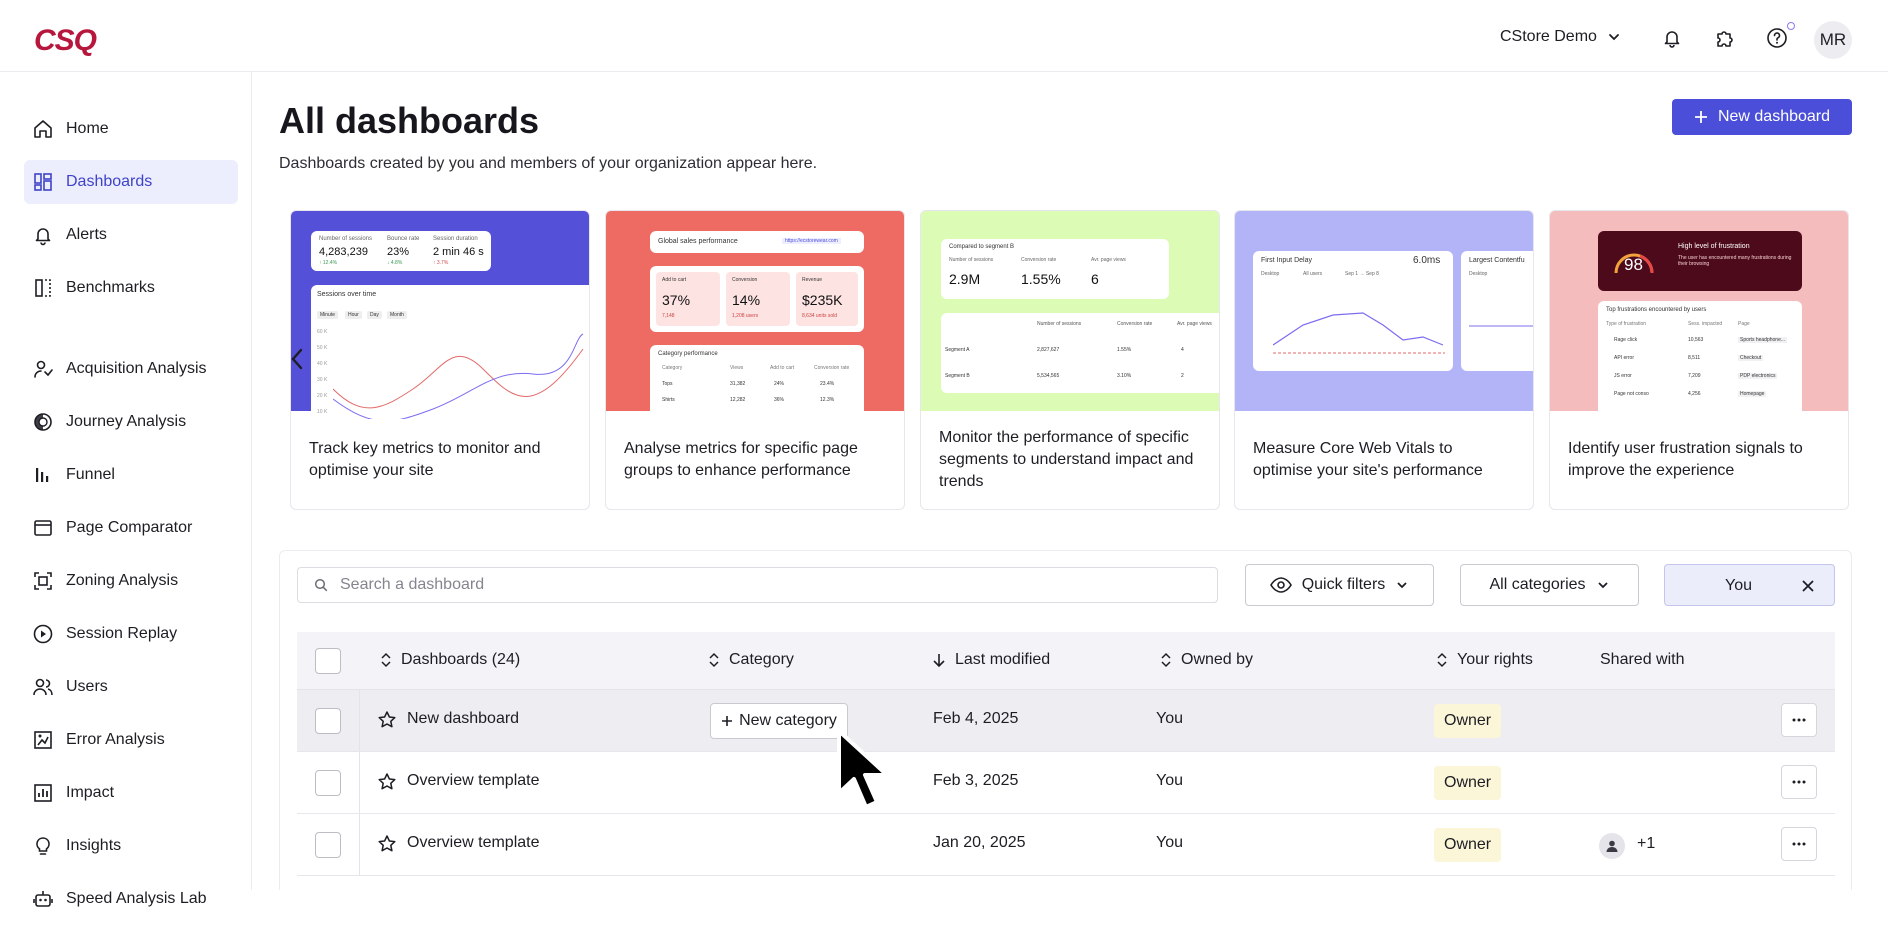 This screenshot has height=948, width=1888. Describe the element at coordinates (1696, 340) in the screenshot. I see `preview-table-cell: 10,563` at that location.